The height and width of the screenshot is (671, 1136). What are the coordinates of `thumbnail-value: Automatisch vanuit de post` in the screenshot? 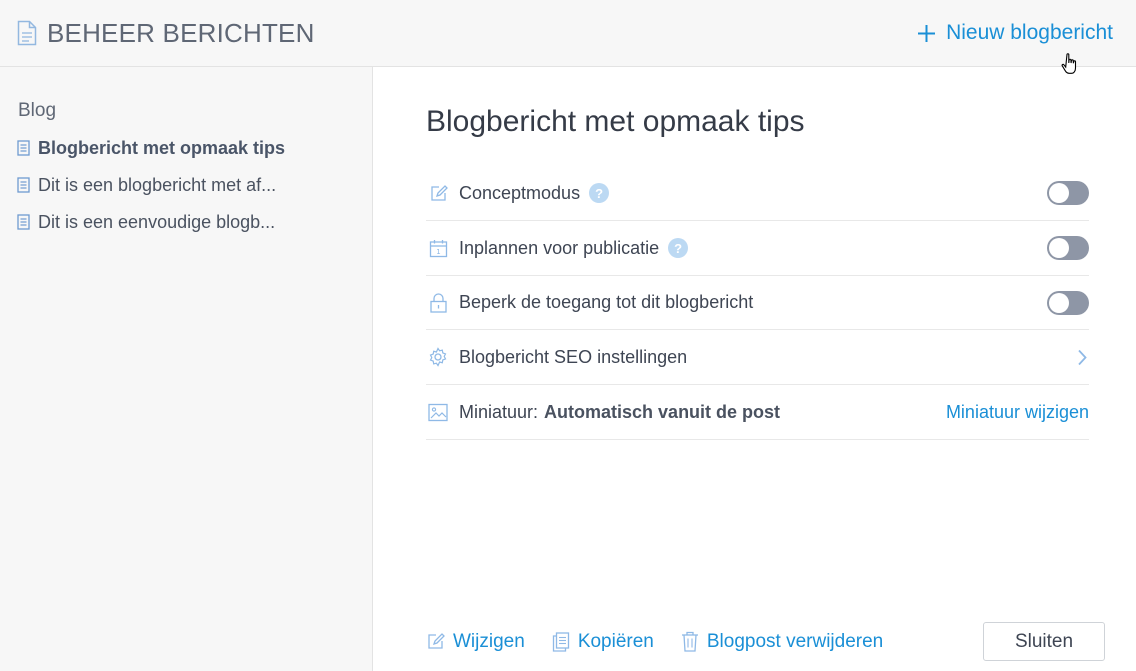 It's located at (662, 411).